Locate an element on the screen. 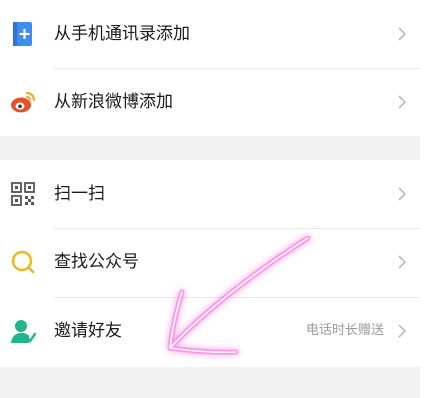 This screenshot has width=438, height=398. phone-contacts-icon is located at coordinates (23, 34).